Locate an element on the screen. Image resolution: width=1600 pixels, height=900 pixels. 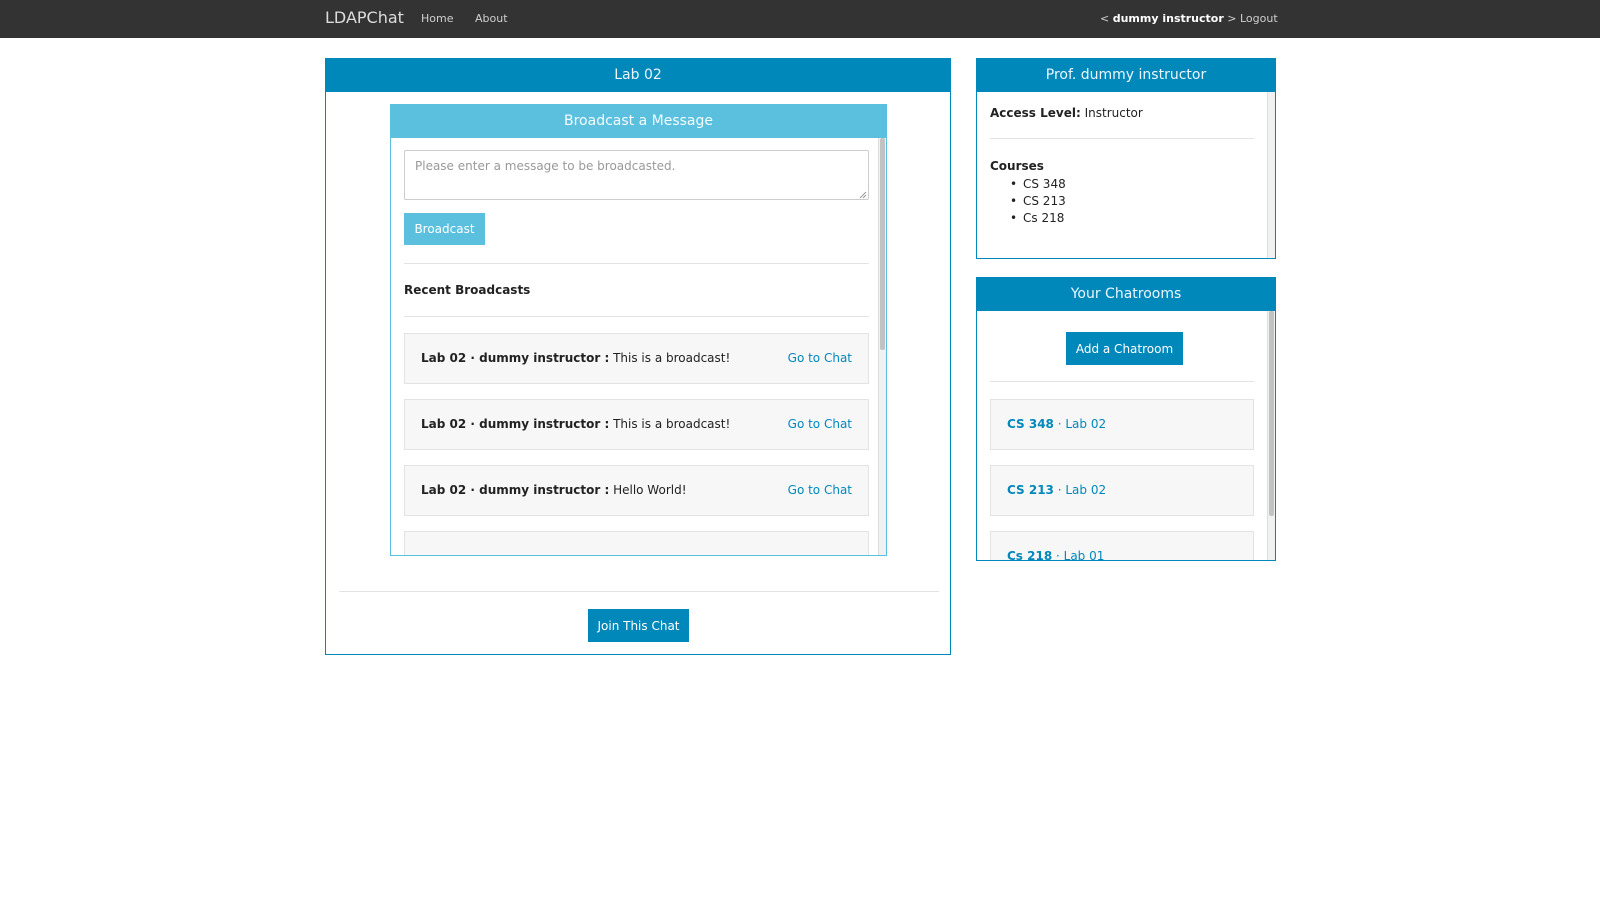
add-chatroom-button: Add a Chatroom is located at coordinates (1124, 348).